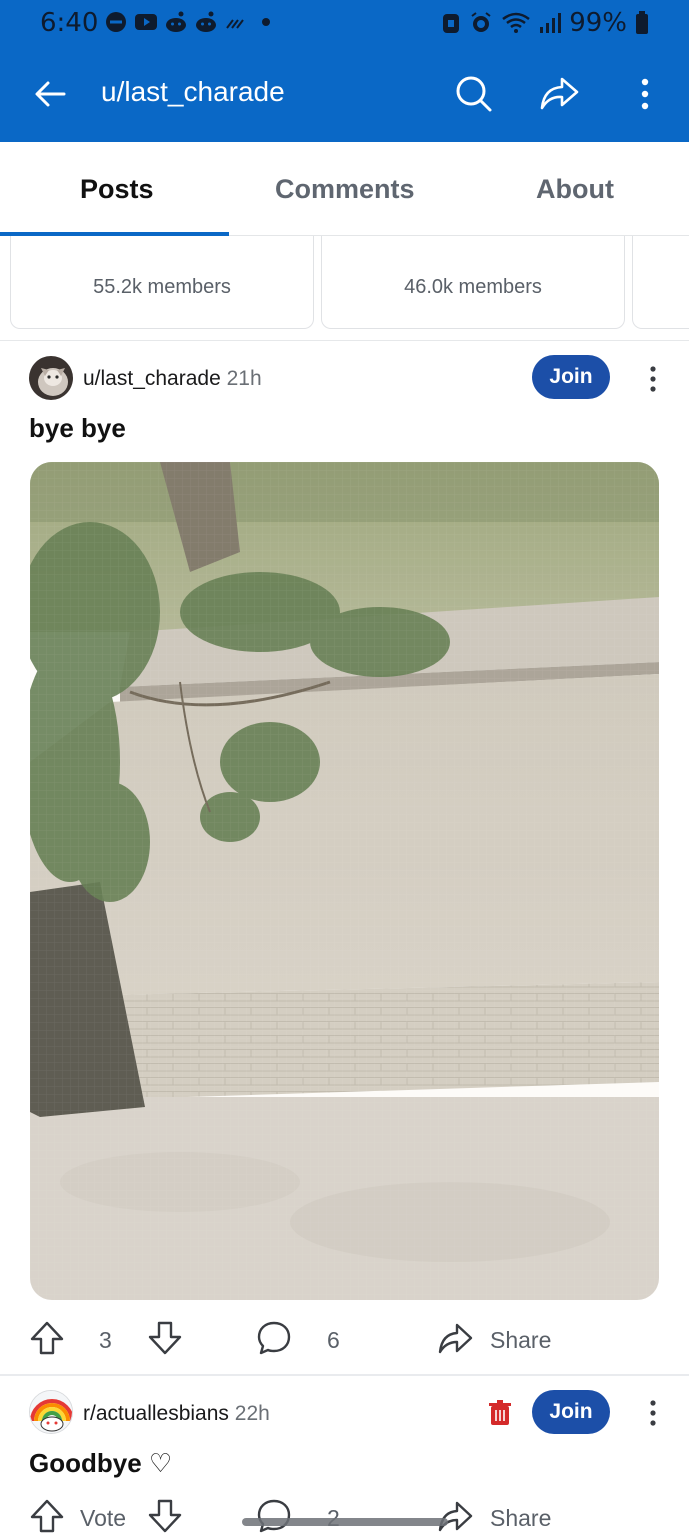 The width and height of the screenshot is (689, 1536). I want to click on gesture-bar, so click(345, 1522).